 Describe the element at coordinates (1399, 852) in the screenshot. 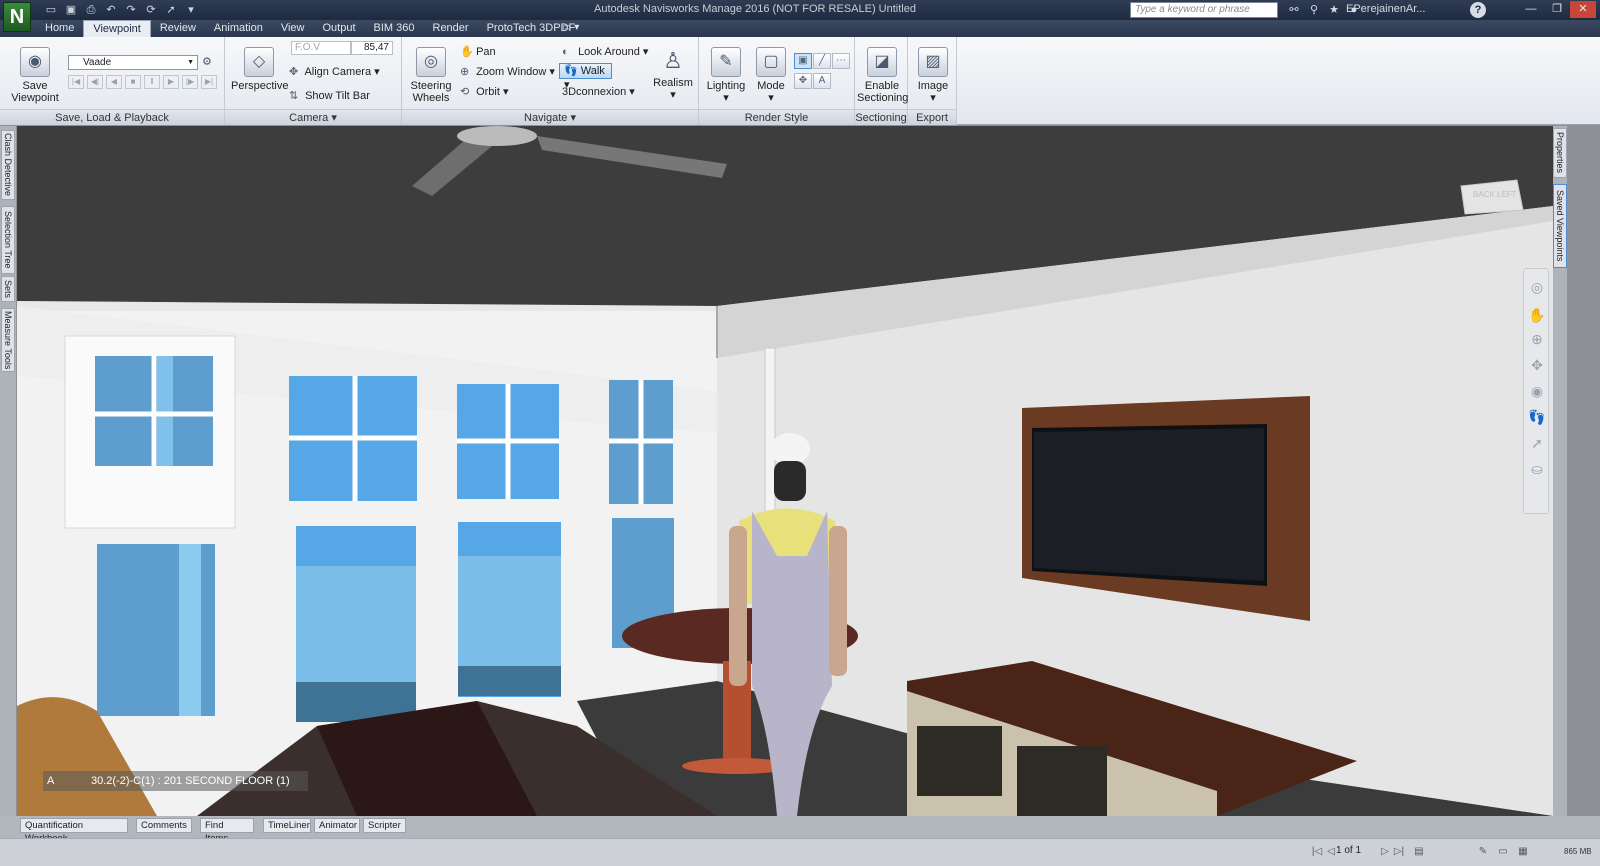

I see `last-sheet-icon: ▷|` at that location.